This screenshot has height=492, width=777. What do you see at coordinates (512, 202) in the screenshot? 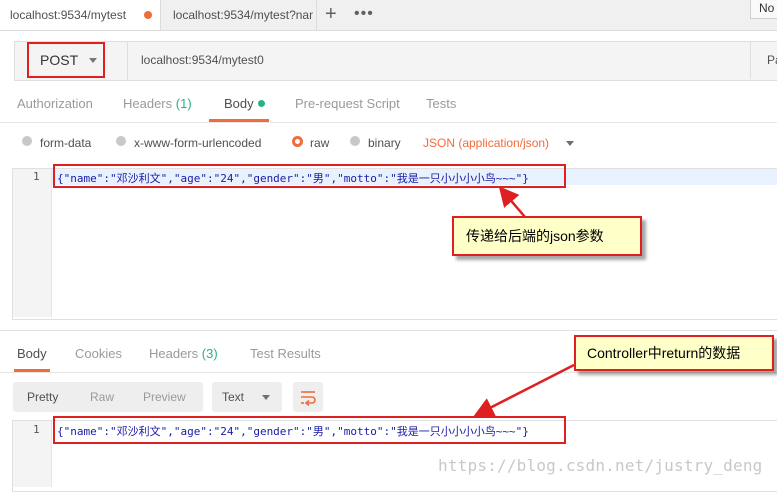
I see `request-arrow` at bounding box center [512, 202].